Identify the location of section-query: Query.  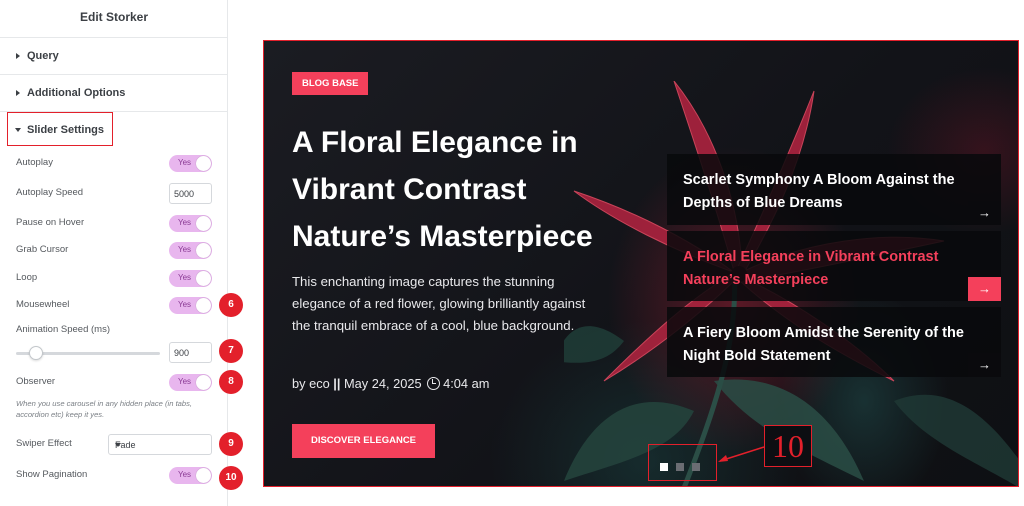
(114, 55).